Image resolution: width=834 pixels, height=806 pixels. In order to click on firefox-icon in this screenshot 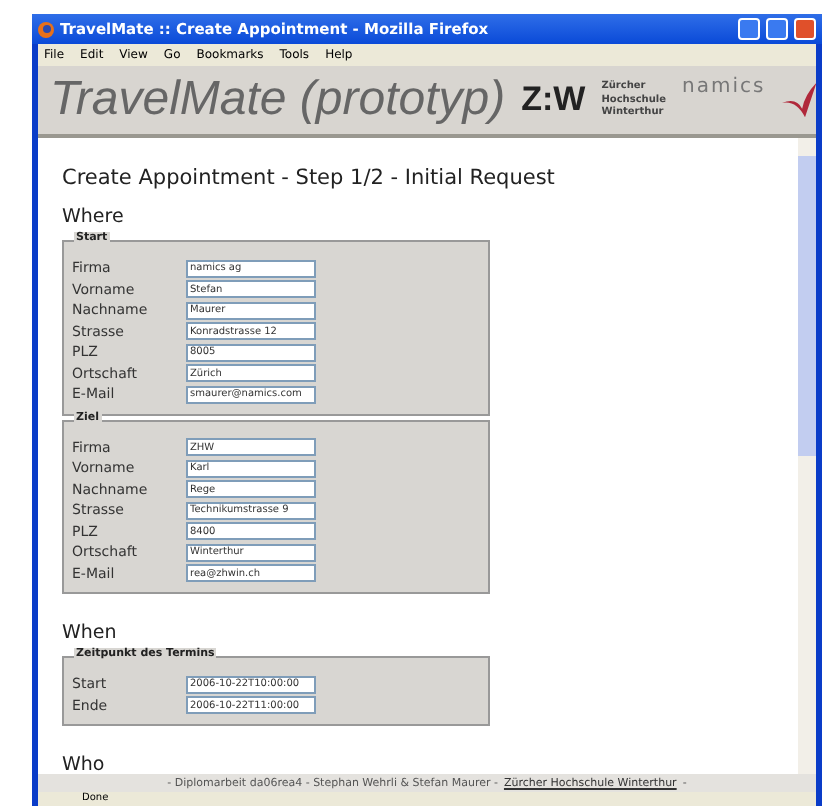, I will do `click(46, 29)`.